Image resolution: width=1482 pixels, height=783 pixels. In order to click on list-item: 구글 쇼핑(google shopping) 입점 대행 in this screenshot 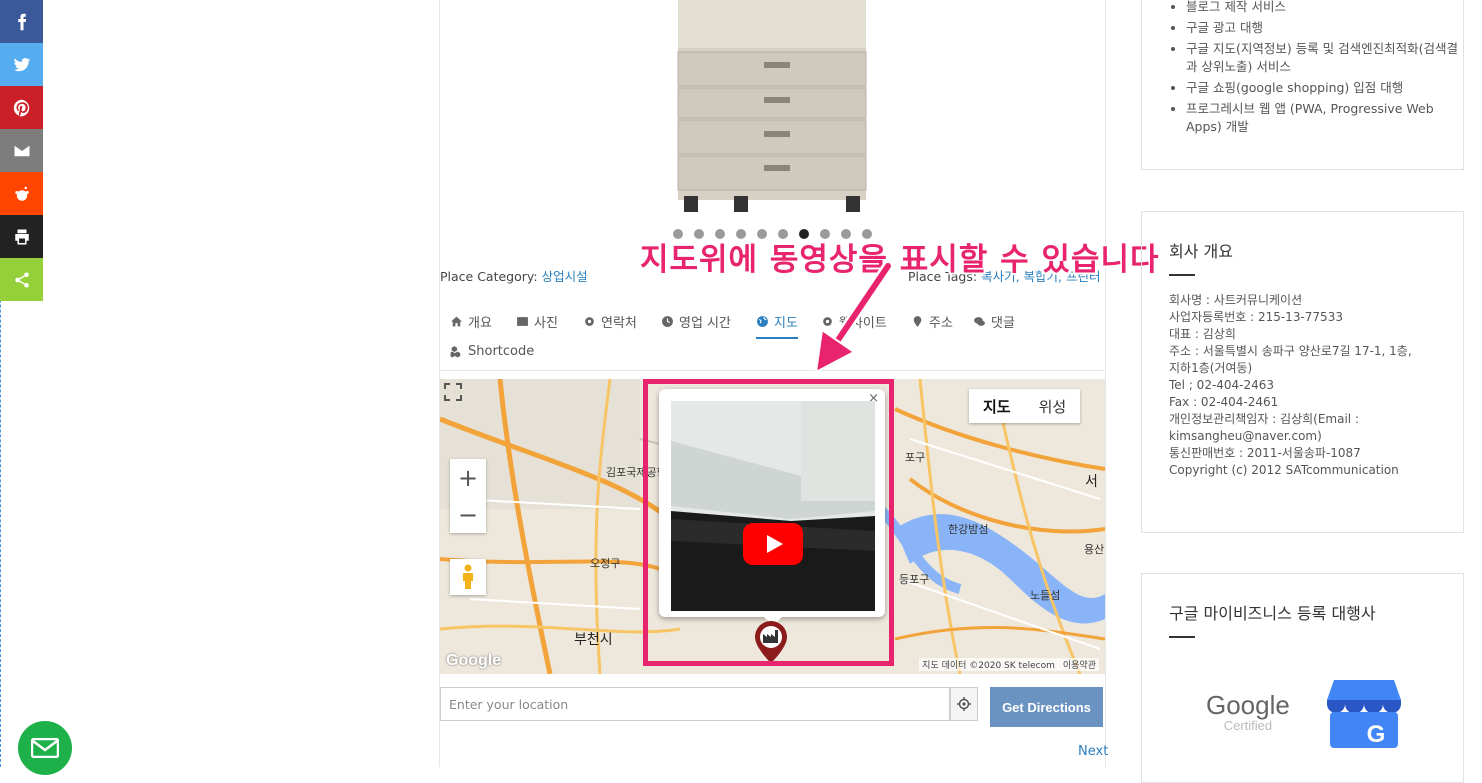, I will do `click(1324, 88)`.